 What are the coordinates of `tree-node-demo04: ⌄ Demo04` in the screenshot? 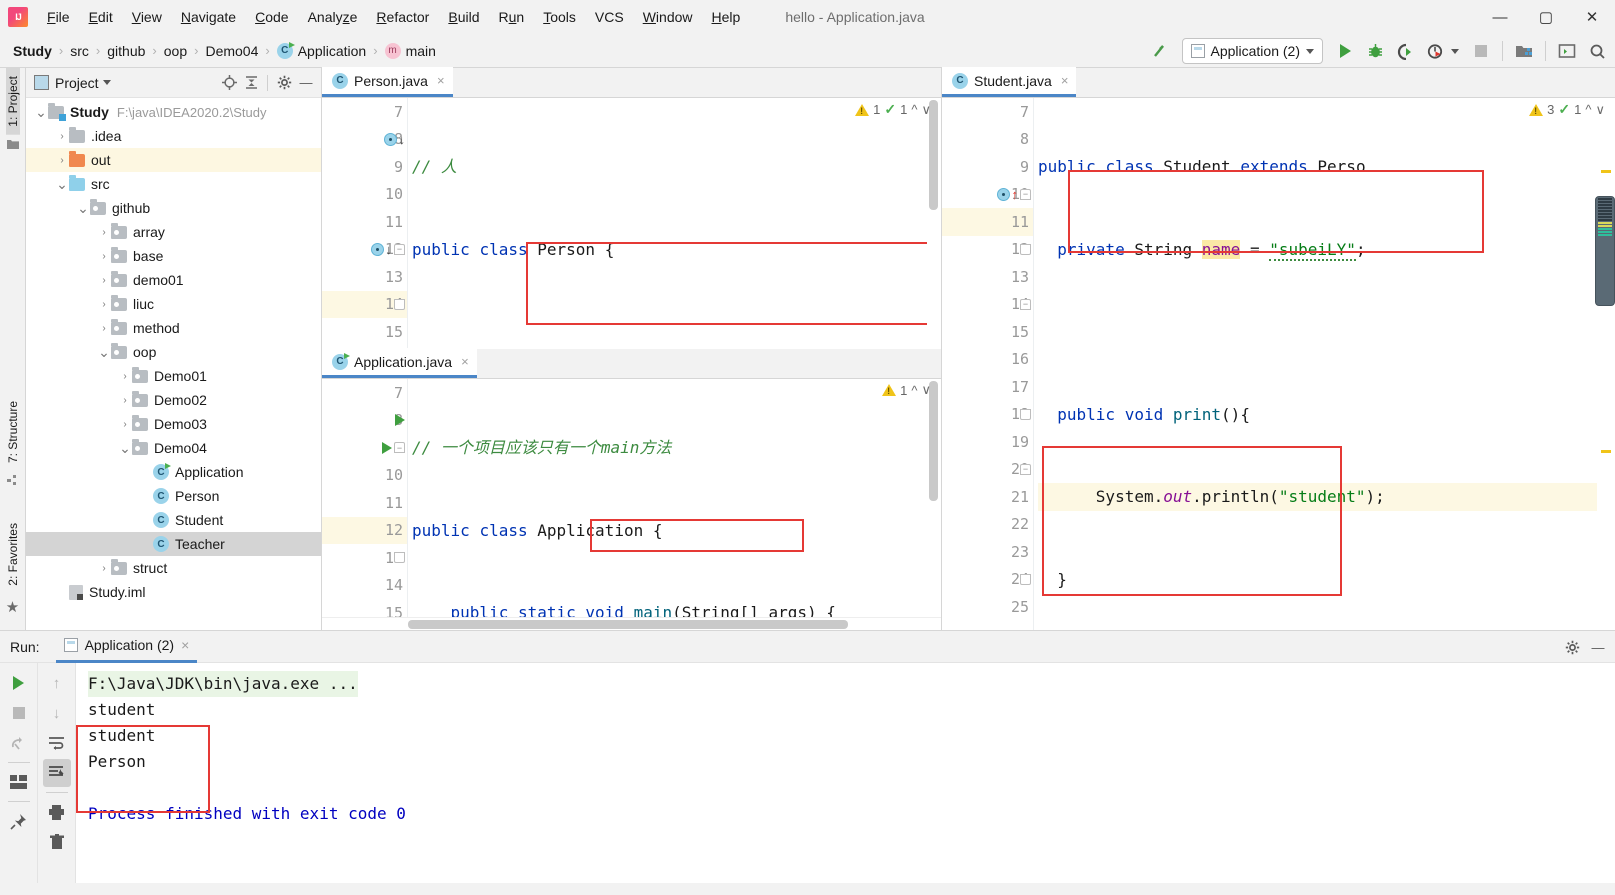 It's located at (173, 448).